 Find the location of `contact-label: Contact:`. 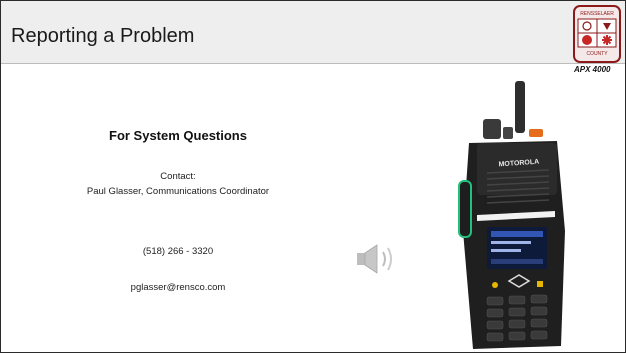

contact-label: Contact: is located at coordinates (178, 176).